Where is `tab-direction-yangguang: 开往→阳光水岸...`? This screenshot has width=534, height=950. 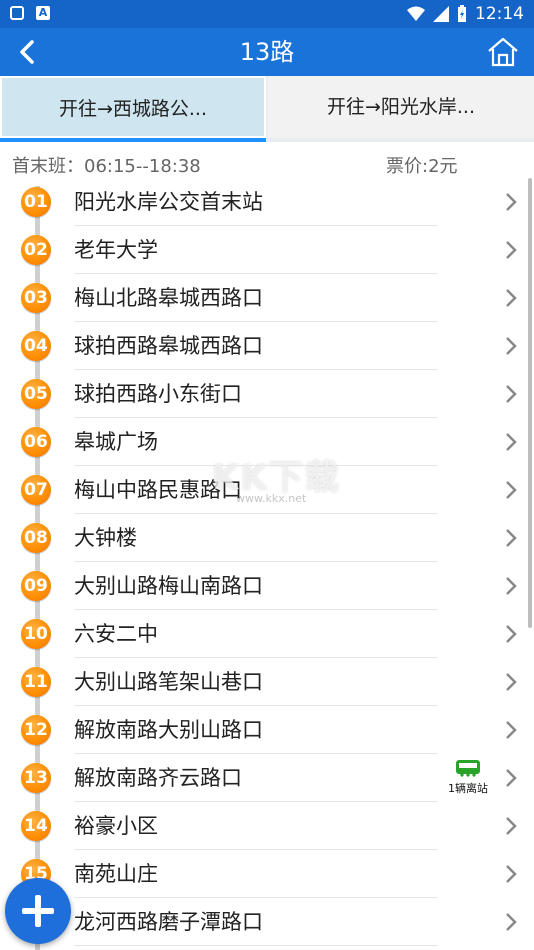 tab-direction-yangguang: 开往→阳光水岸... is located at coordinates (401, 107).